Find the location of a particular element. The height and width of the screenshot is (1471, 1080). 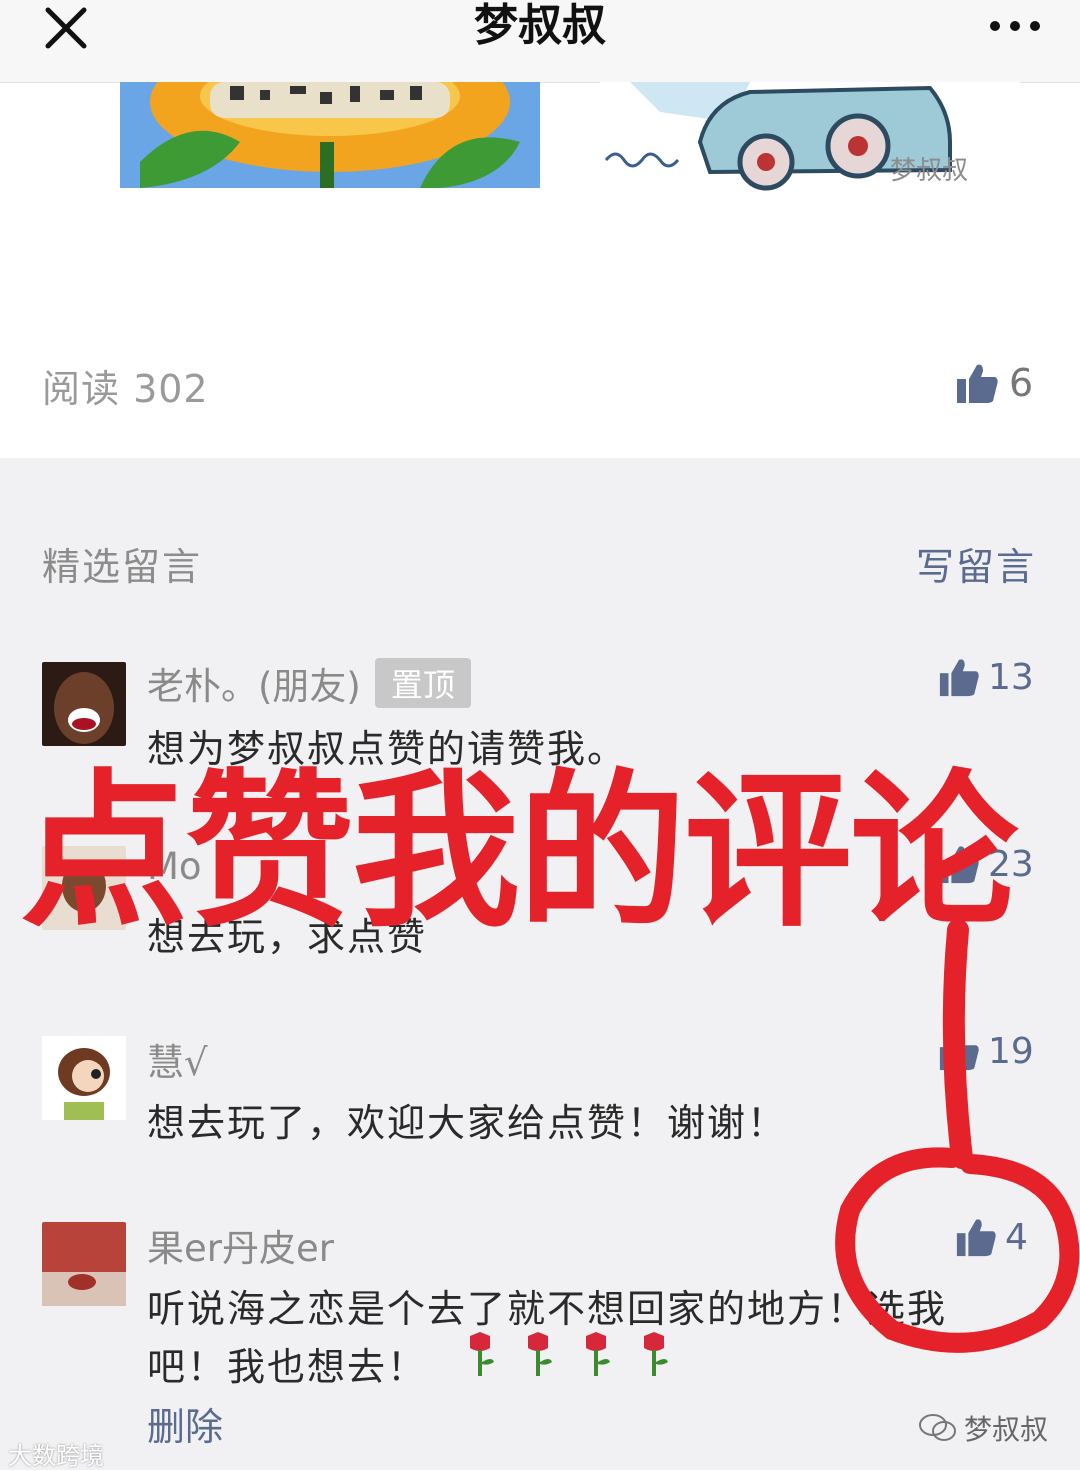

comment-author: 老朴。(朋友) is located at coordinates (254, 686).